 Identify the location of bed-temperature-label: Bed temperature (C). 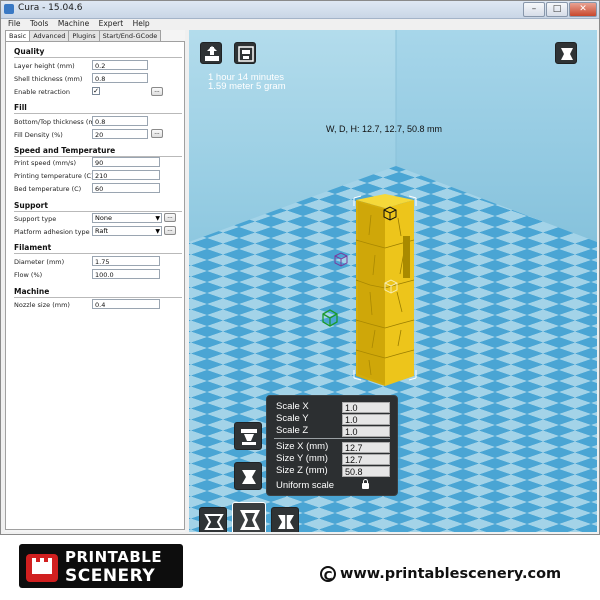
(48, 189).